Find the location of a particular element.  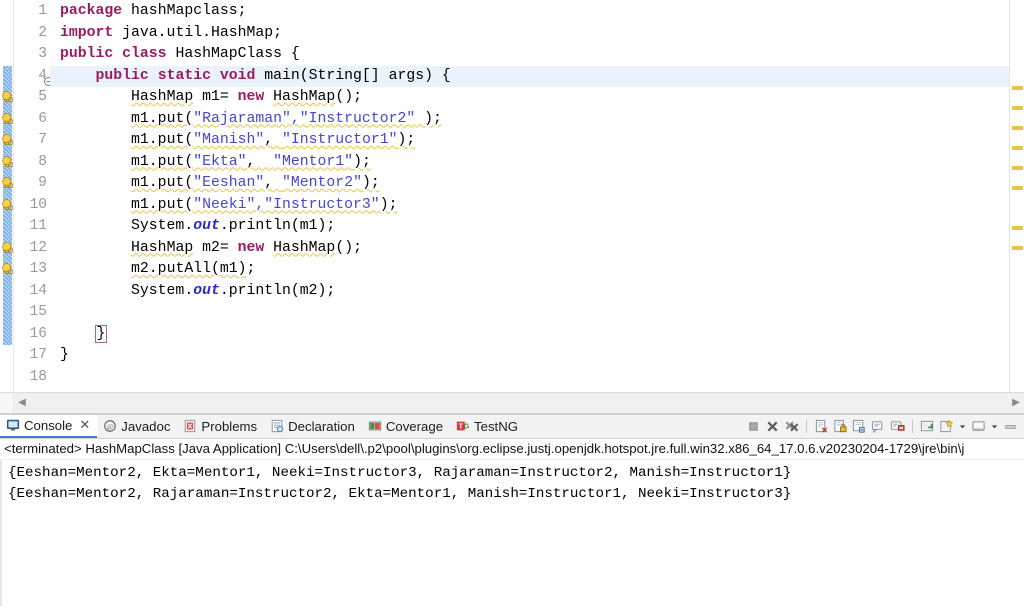

code-line: public class HashMapClass { is located at coordinates (529, 55).